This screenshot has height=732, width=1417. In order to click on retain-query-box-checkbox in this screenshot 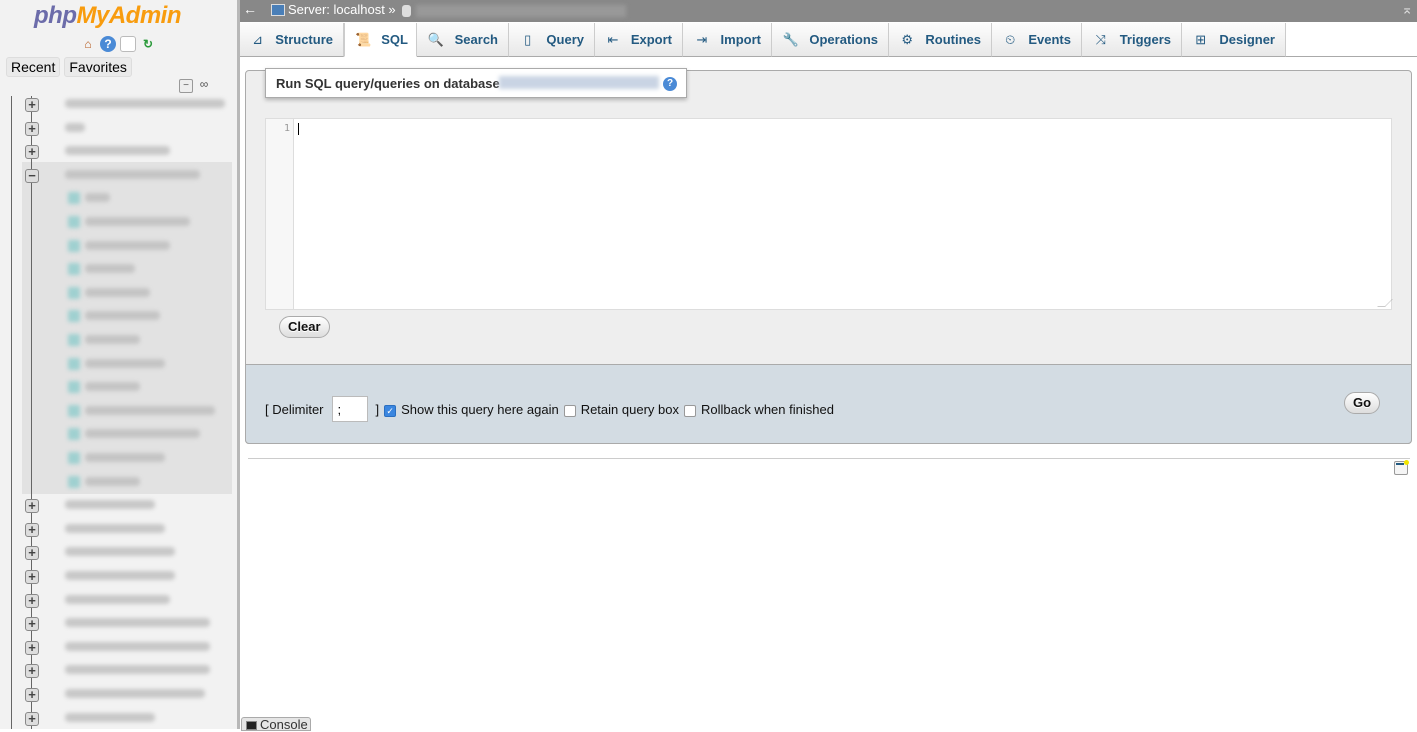, I will do `click(569, 411)`.